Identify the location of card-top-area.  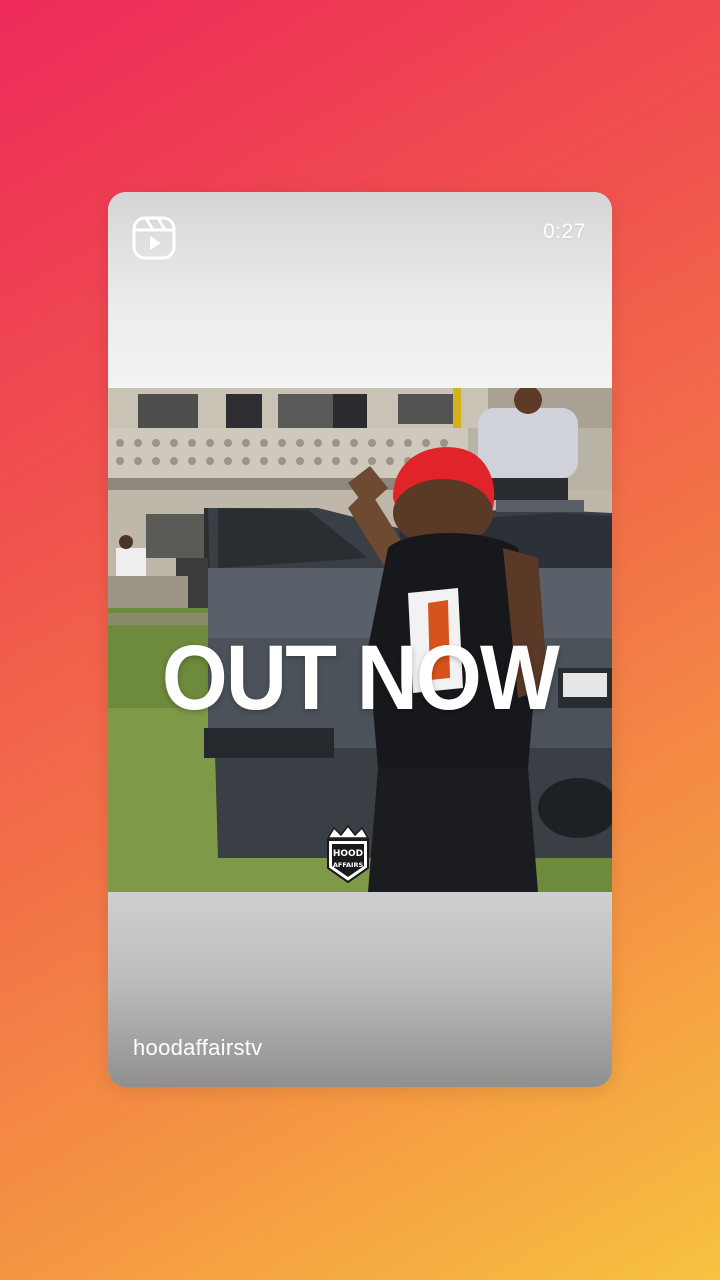
(360, 290).